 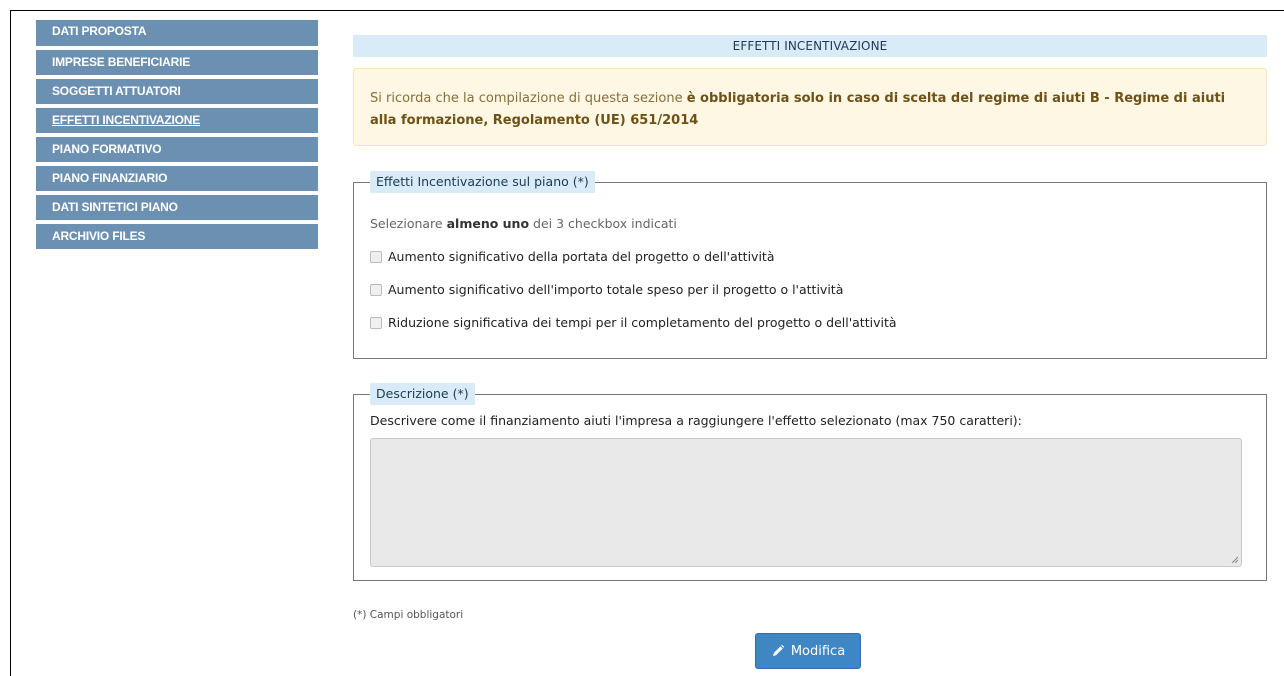 What do you see at coordinates (818, 651) in the screenshot?
I see `edit-button-label: Modifica` at bounding box center [818, 651].